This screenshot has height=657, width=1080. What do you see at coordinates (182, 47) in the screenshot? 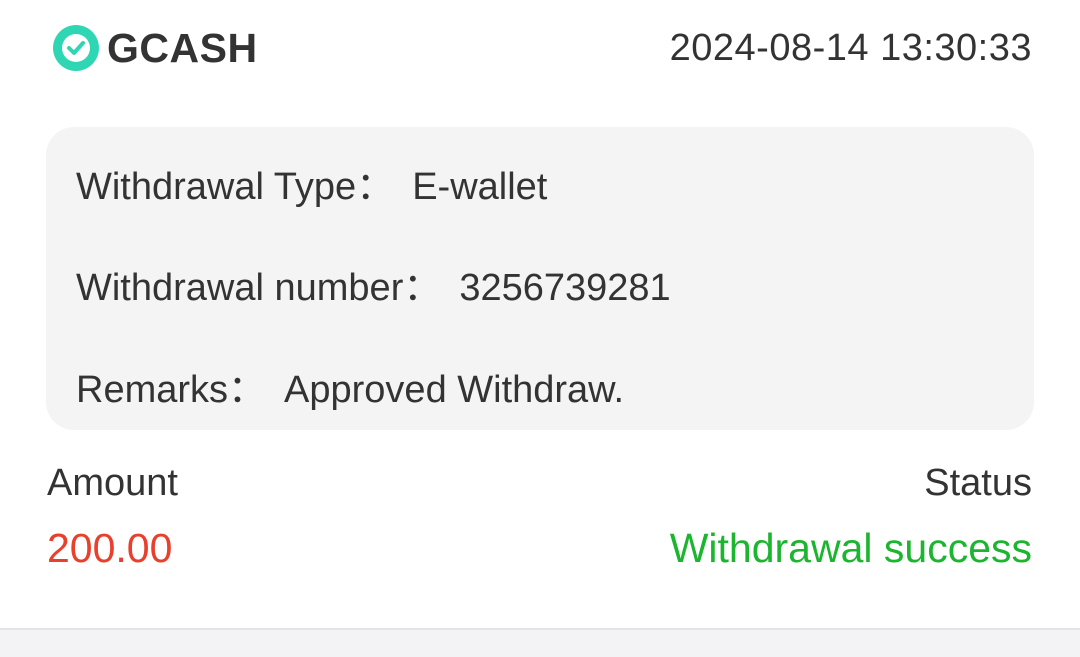
I see `brand-name: GCASH` at bounding box center [182, 47].